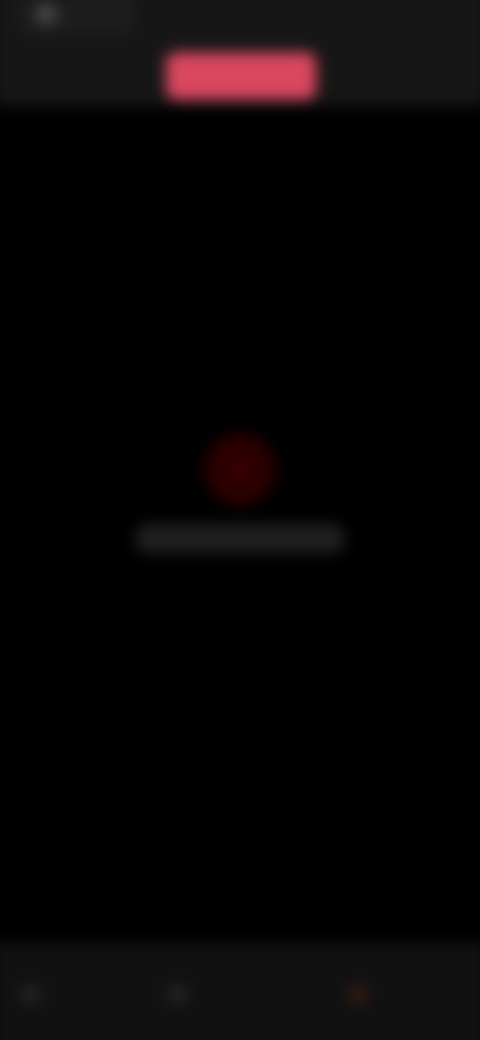 The height and width of the screenshot is (1040, 480). What do you see at coordinates (46, 14) in the screenshot?
I see `logo-icon` at bounding box center [46, 14].